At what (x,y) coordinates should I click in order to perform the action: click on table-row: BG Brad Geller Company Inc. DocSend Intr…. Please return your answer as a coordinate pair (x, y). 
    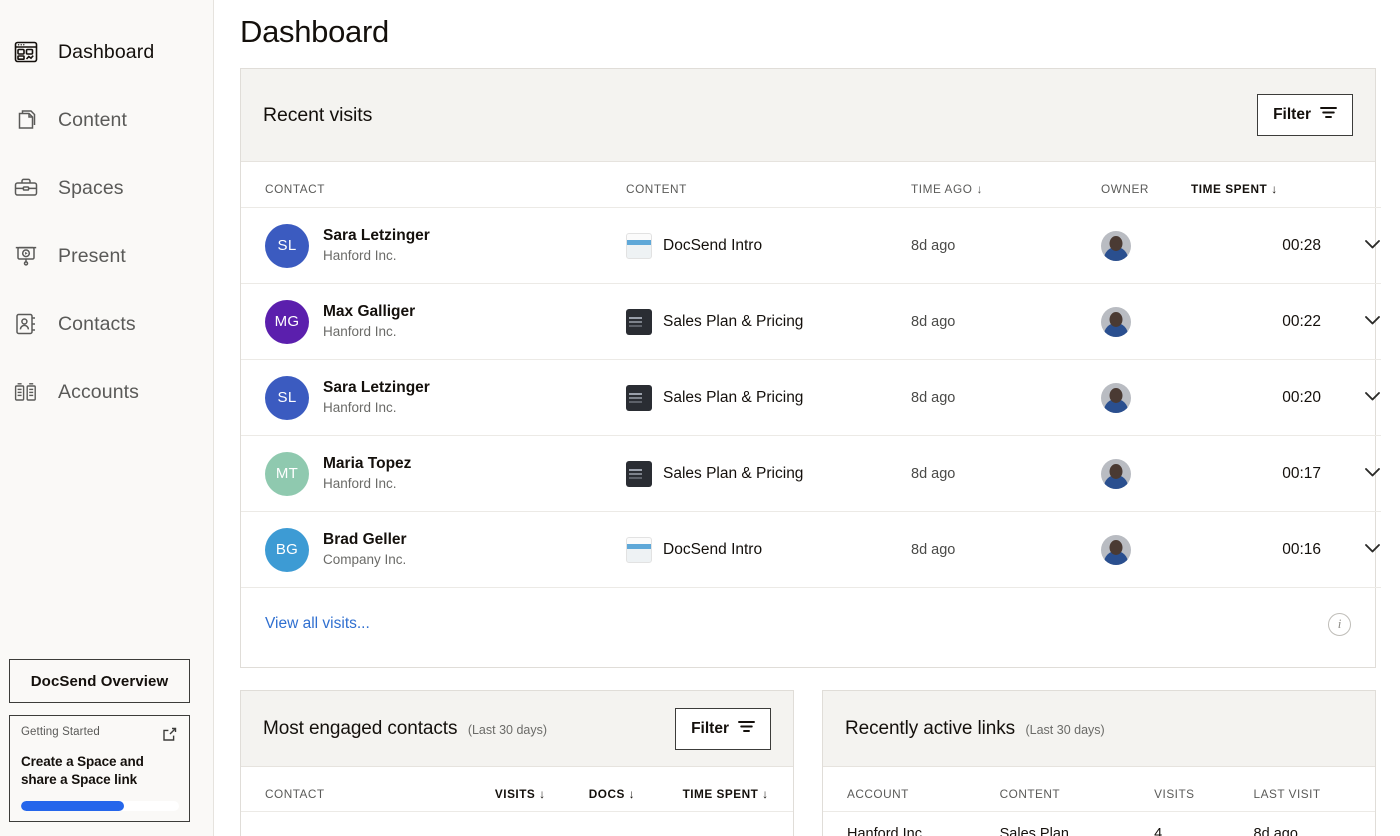
    Looking at the image, I should click on (811, 549).